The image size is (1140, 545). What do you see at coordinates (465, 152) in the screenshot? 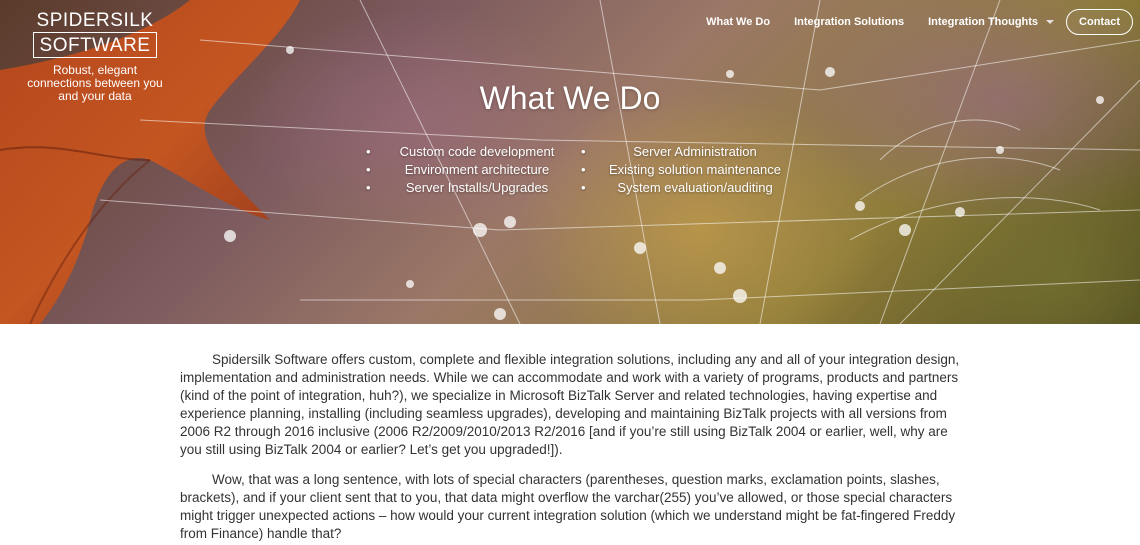
I see `service-item: Custom code development` at bounding box center [465, 152].